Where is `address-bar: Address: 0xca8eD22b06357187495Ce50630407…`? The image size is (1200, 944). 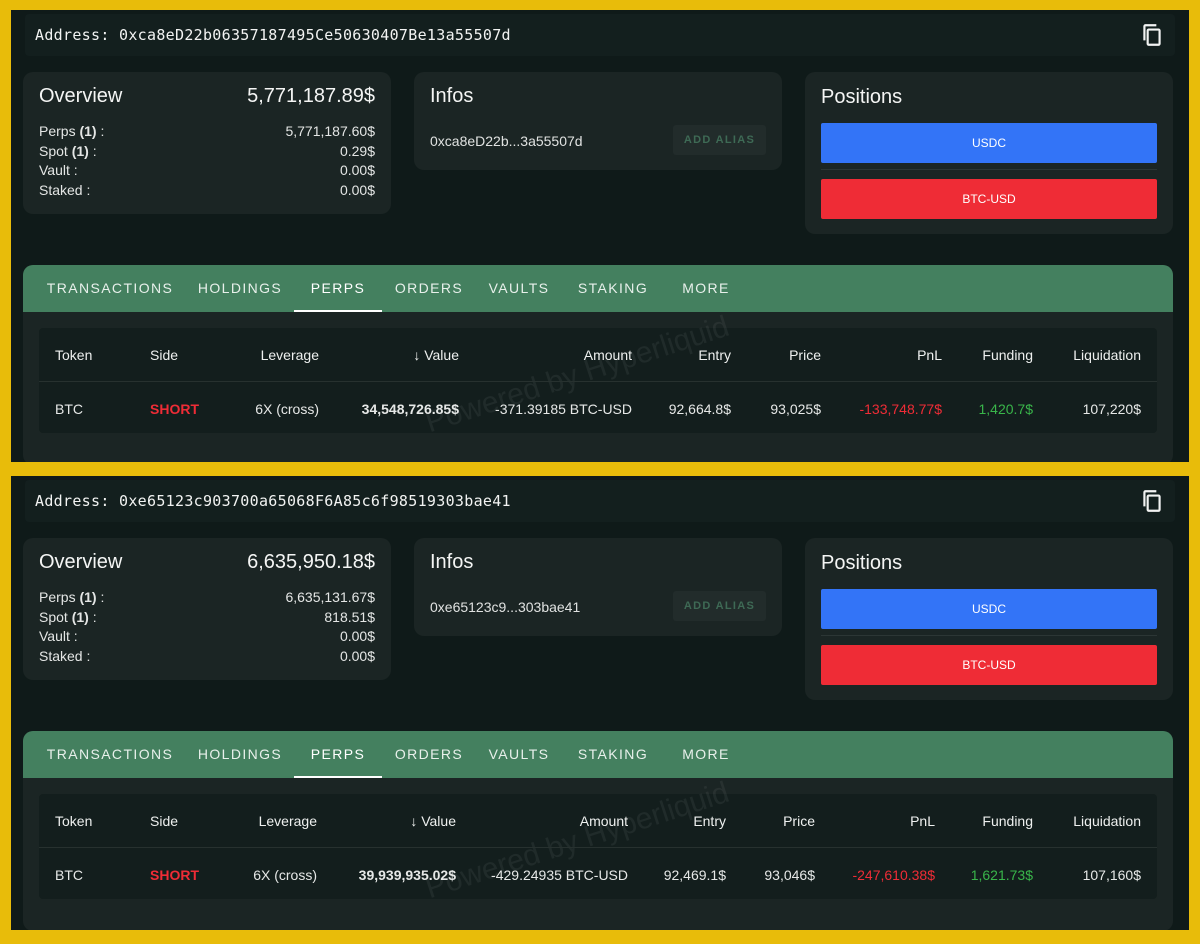
address-bar: Address: 0xca8eD22b06357187495Ce50630407… is located at coordinates (600, 35).